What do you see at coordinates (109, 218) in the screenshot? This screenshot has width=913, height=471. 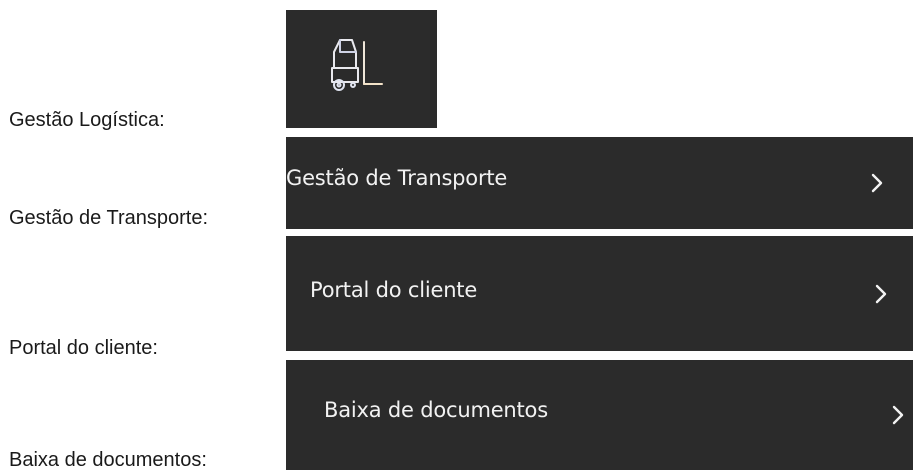 I see `label-gestao-transporte: Gestão de Transporte:` at bounding box center [109, 218].